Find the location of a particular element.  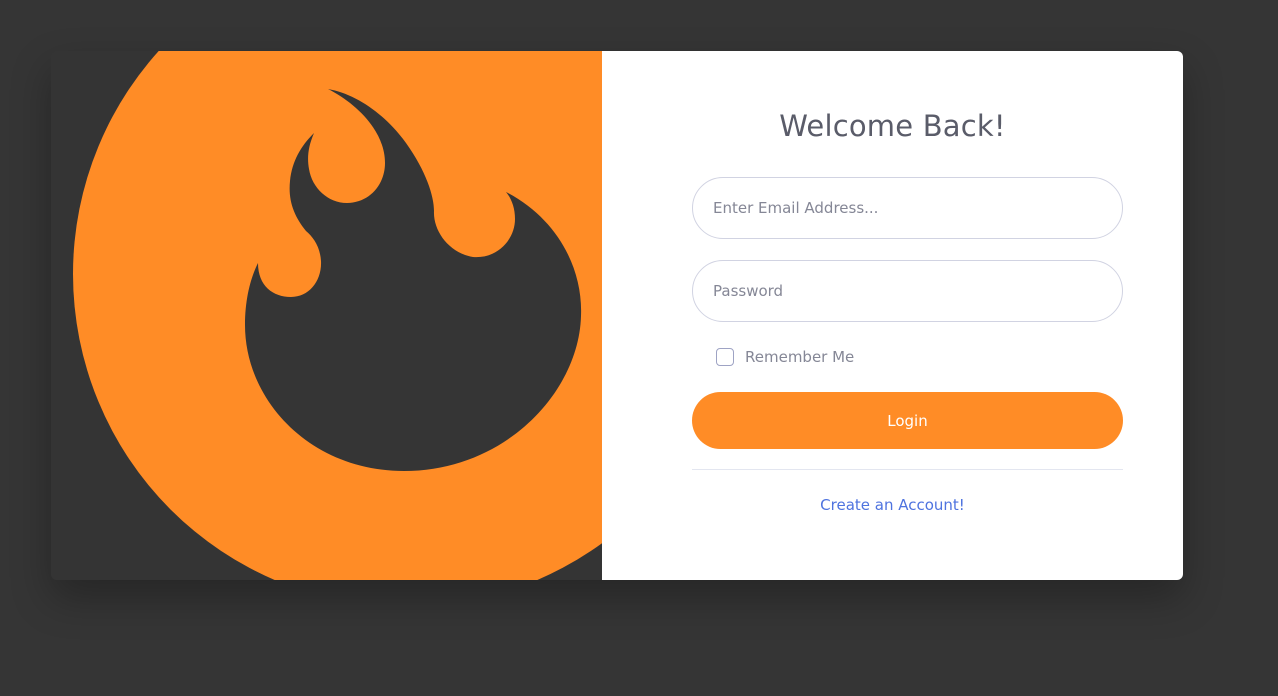

page-title: Welcome Back! is located at coordinates (892, 126).